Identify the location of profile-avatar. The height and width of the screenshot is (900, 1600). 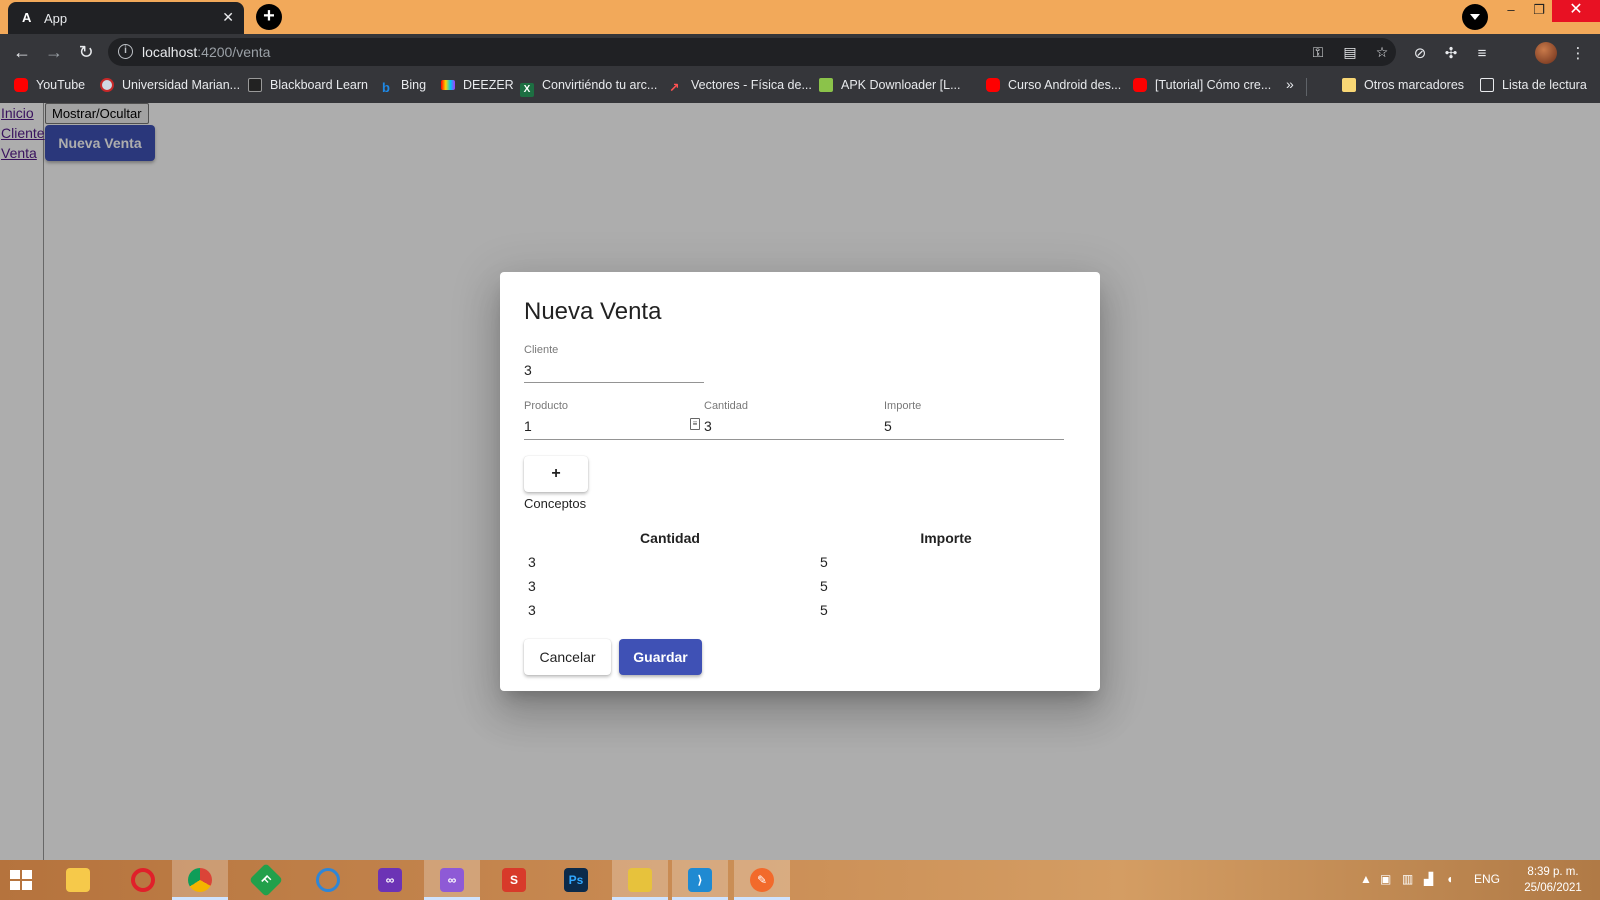
(1546, 53).